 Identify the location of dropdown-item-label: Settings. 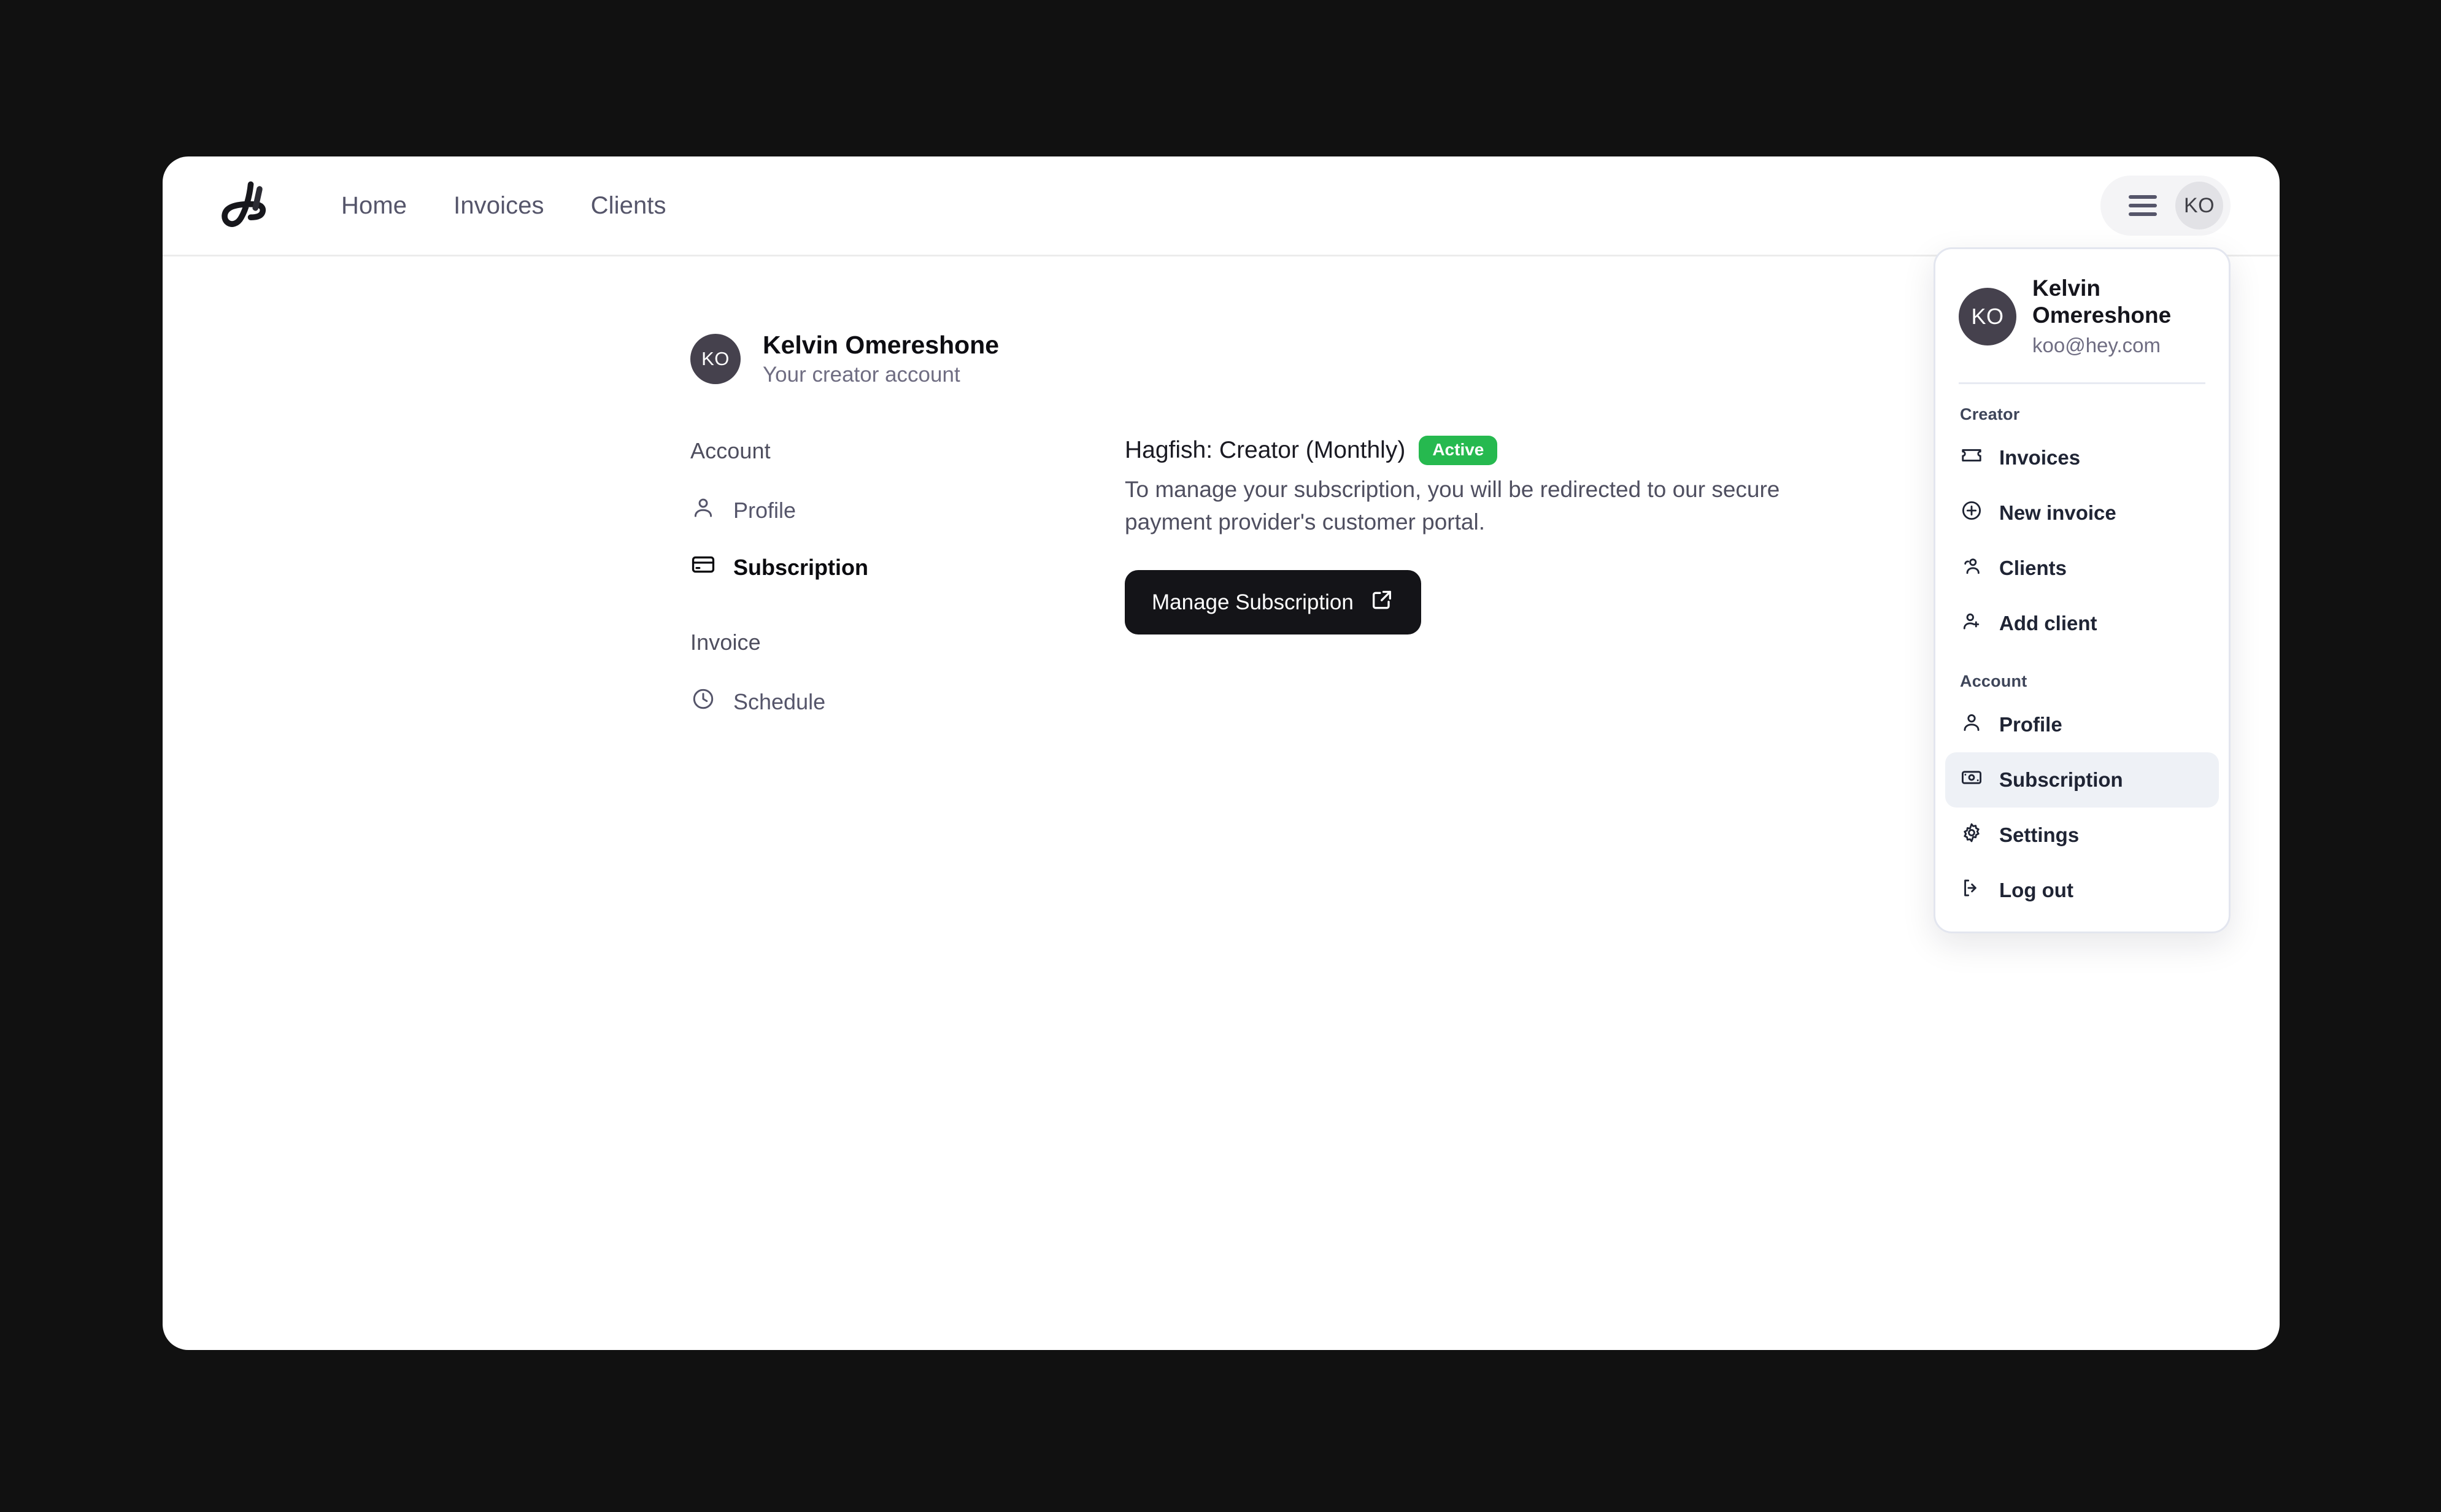
(2040, 835).